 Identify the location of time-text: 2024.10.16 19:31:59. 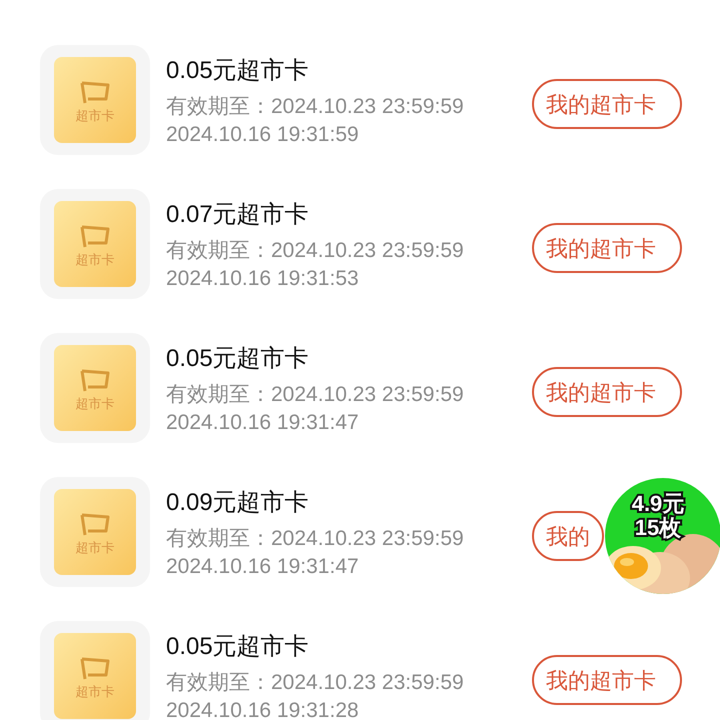
(263, 135).